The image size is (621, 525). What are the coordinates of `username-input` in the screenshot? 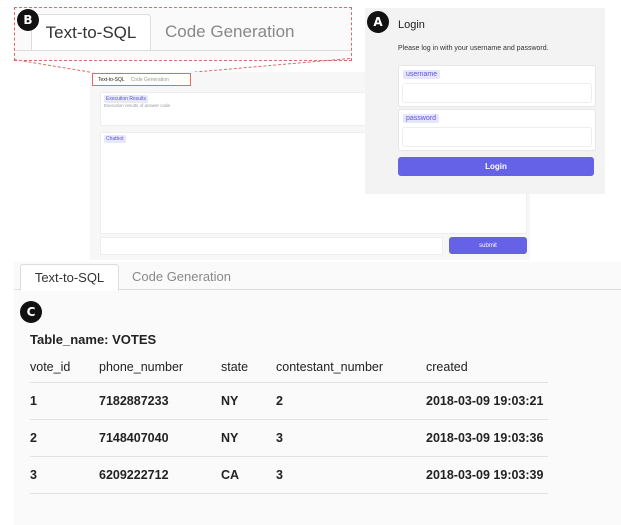 It's located at (497, 93).